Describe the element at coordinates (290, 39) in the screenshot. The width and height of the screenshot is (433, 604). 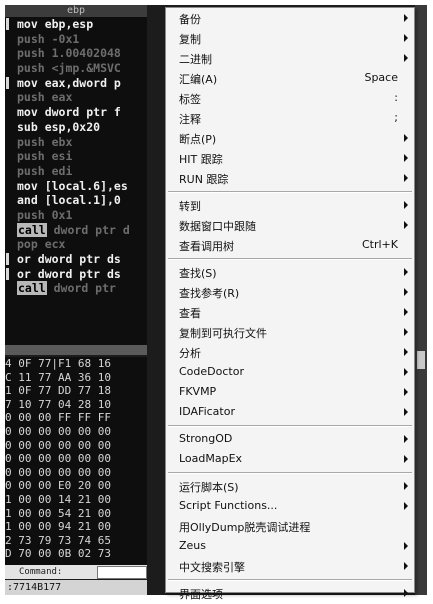
I see `menu-item: 复制` at that location.